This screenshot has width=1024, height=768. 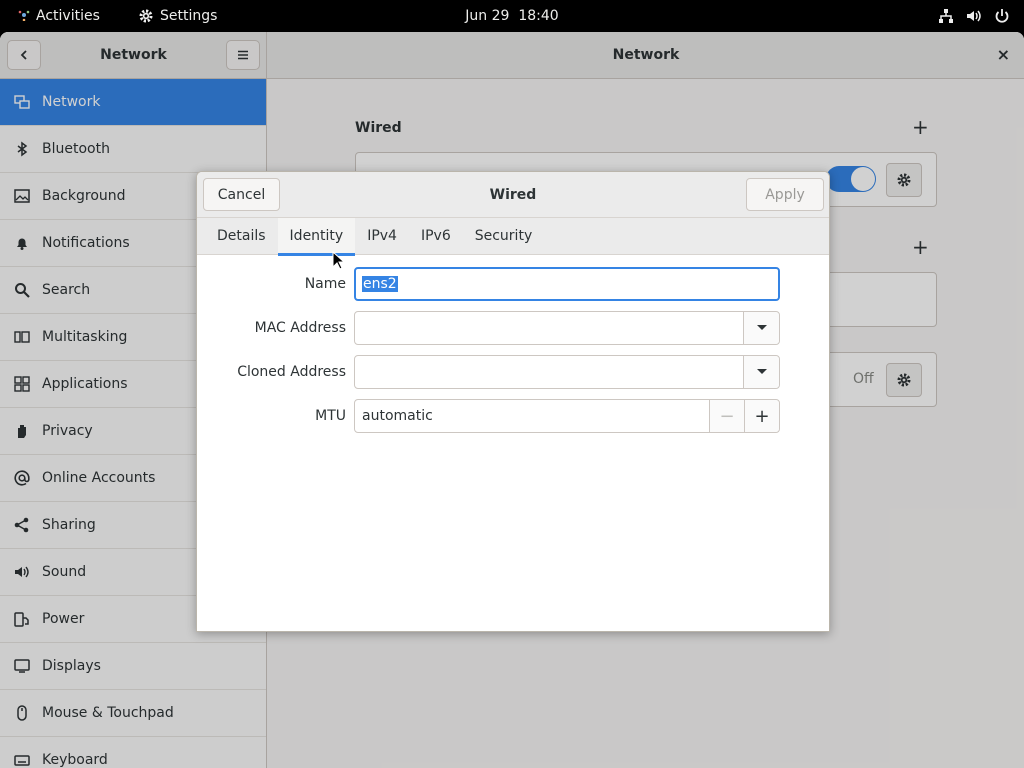 I want to click on tab-identity: Identity, so click(x=316, y=237).